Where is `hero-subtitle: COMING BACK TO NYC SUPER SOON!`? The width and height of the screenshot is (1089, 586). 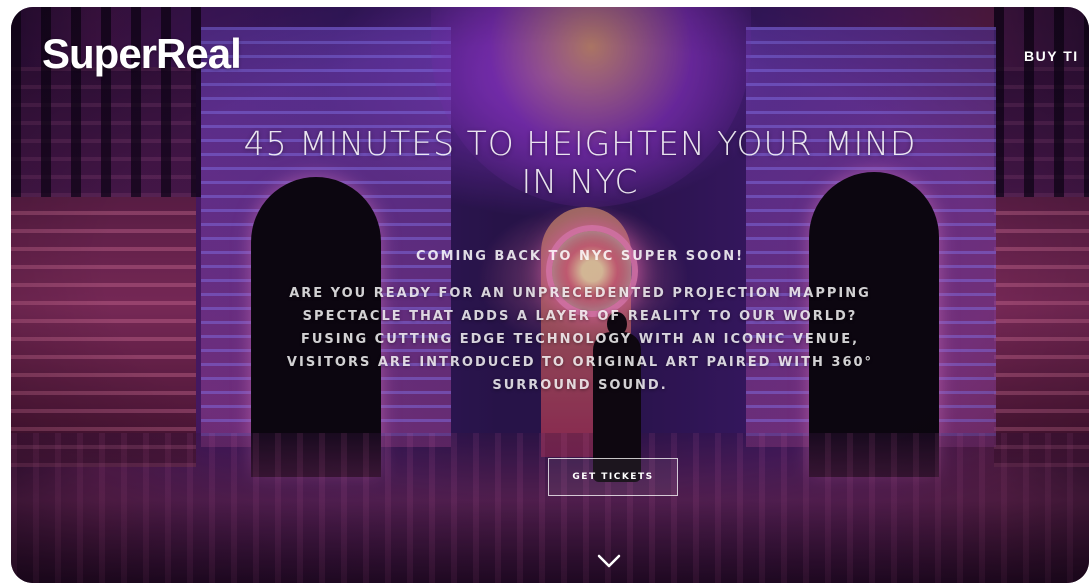 hero-subtitle: COMING BACK TO NYC SUPER SOON! is located at coordinates (580, 256).